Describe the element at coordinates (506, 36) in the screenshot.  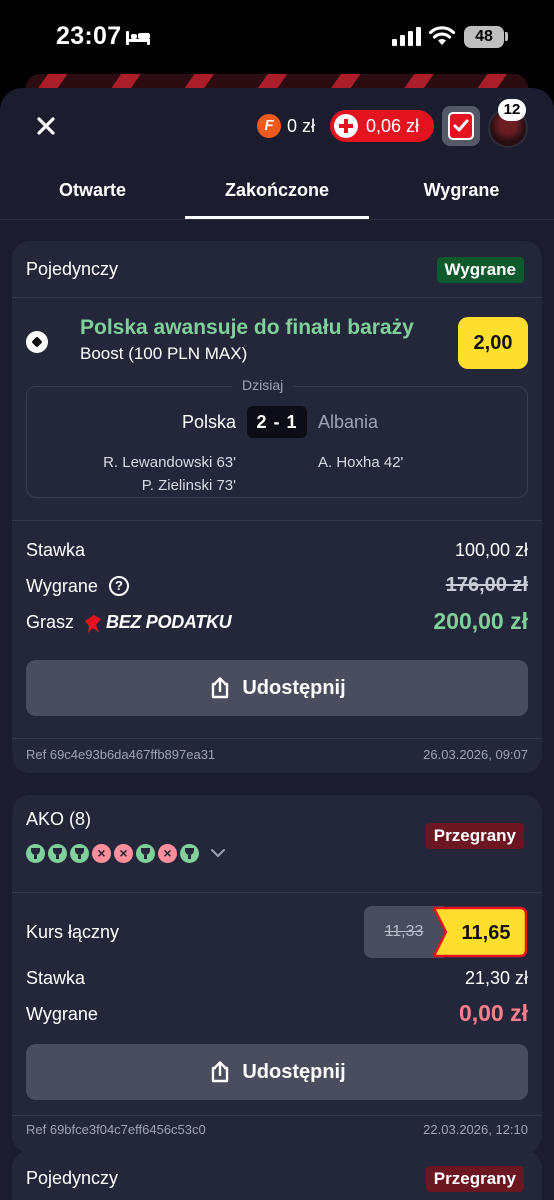
I see `battery-tip` at that location.